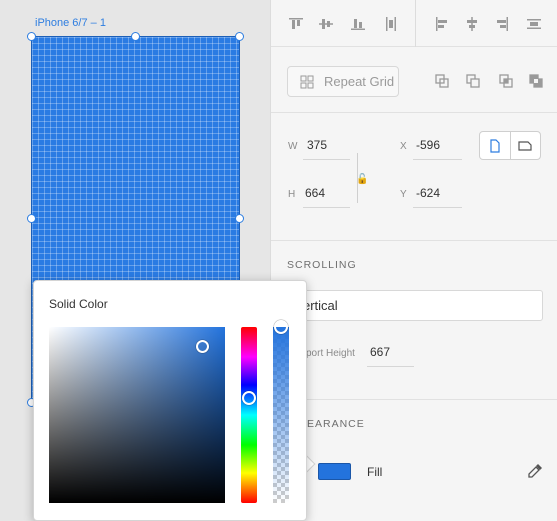 This screenshot has height=521, width=557. What do you see at coordinates (317, 145) in the screenshot?
I see `width-input: 375` at bounding box center [317, 145].